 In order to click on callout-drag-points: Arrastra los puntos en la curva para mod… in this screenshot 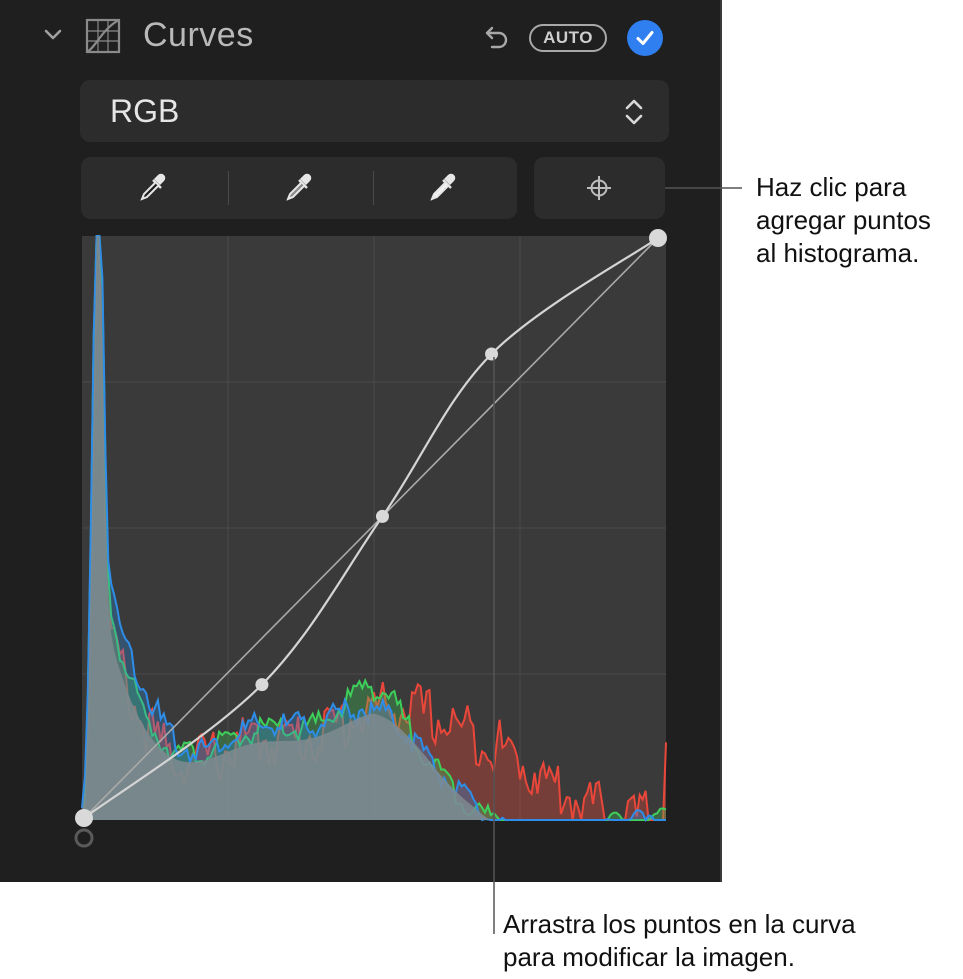, I will do `click(679, 941)`.